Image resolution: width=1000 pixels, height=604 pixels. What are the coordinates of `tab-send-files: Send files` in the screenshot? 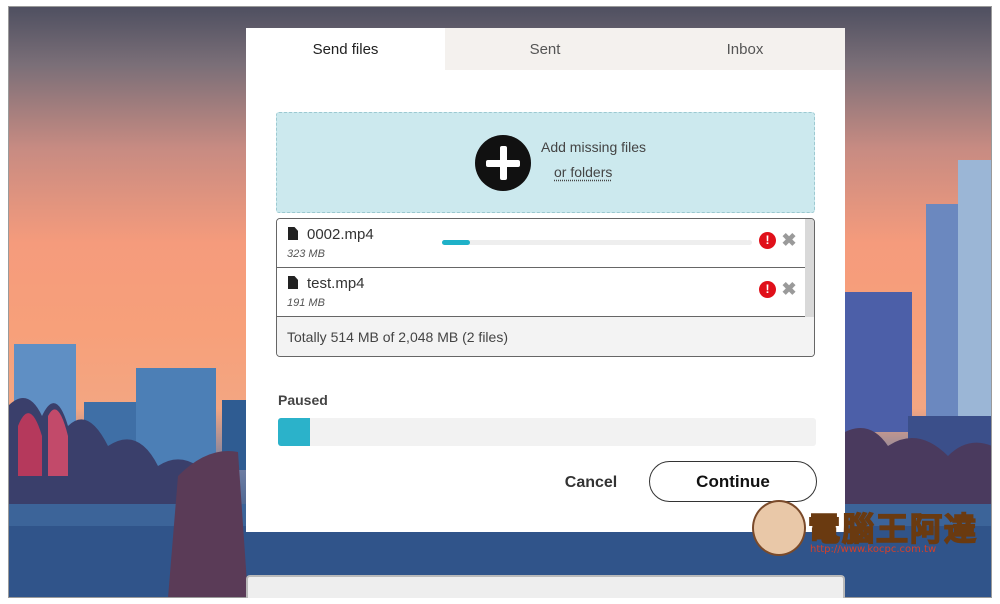 It's located at (345, 49).